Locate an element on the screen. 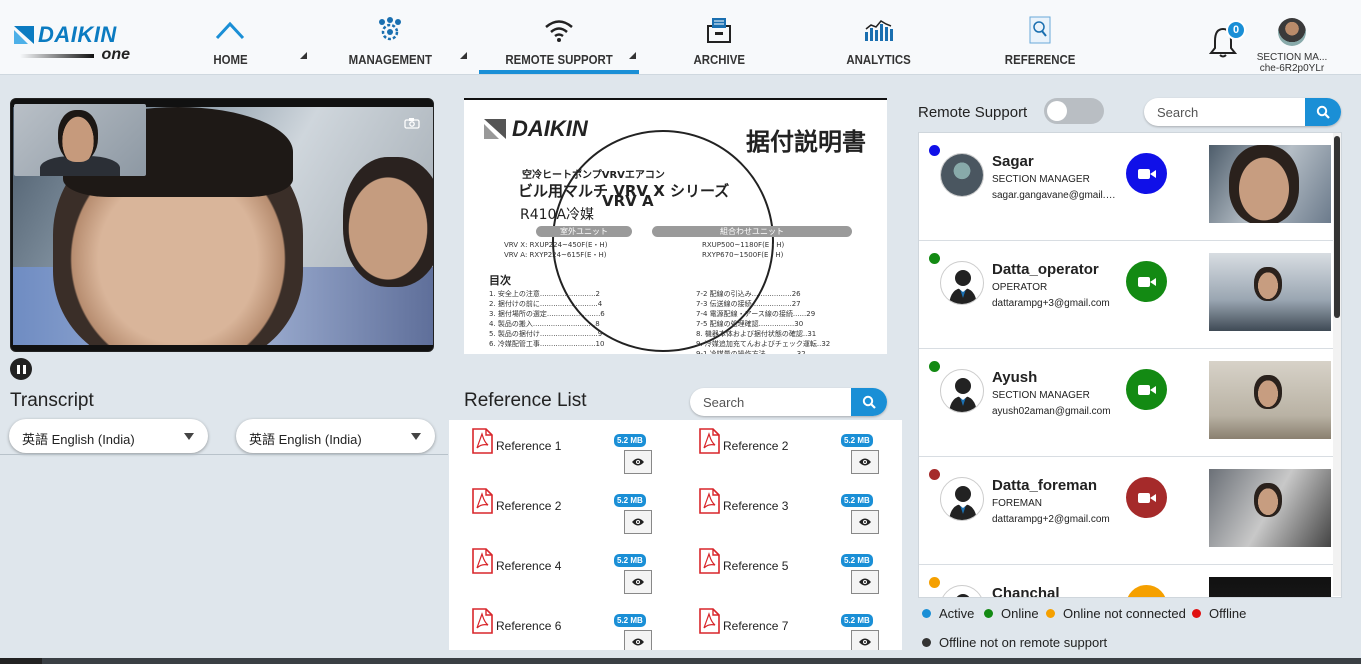 The image size is (1361, 664). status-dot is located at coordinates (934, 366).